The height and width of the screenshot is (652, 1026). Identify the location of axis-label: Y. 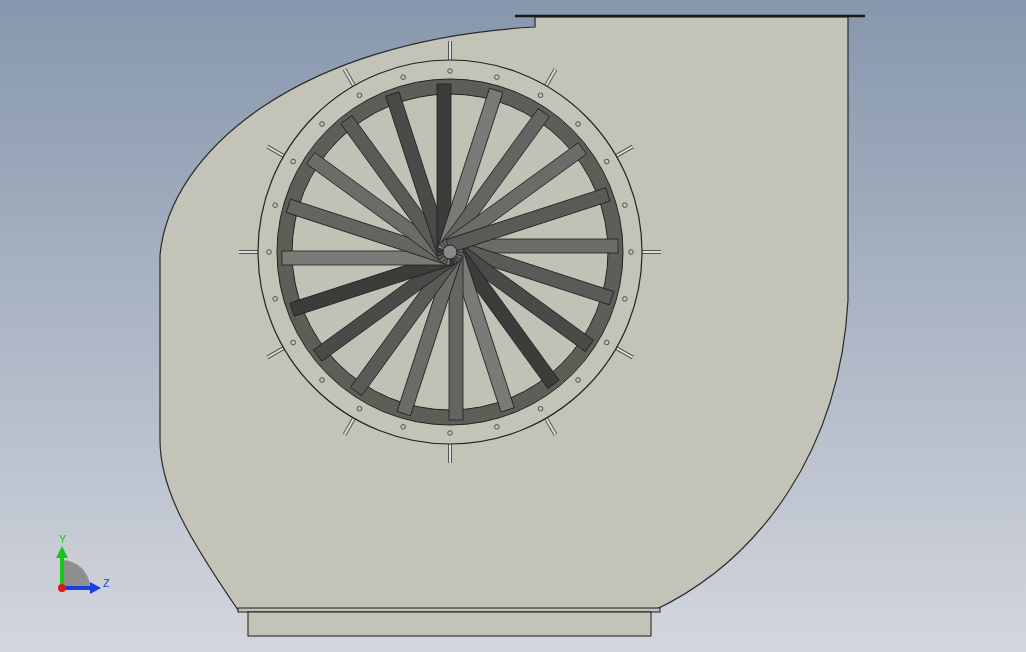
(63, 539).